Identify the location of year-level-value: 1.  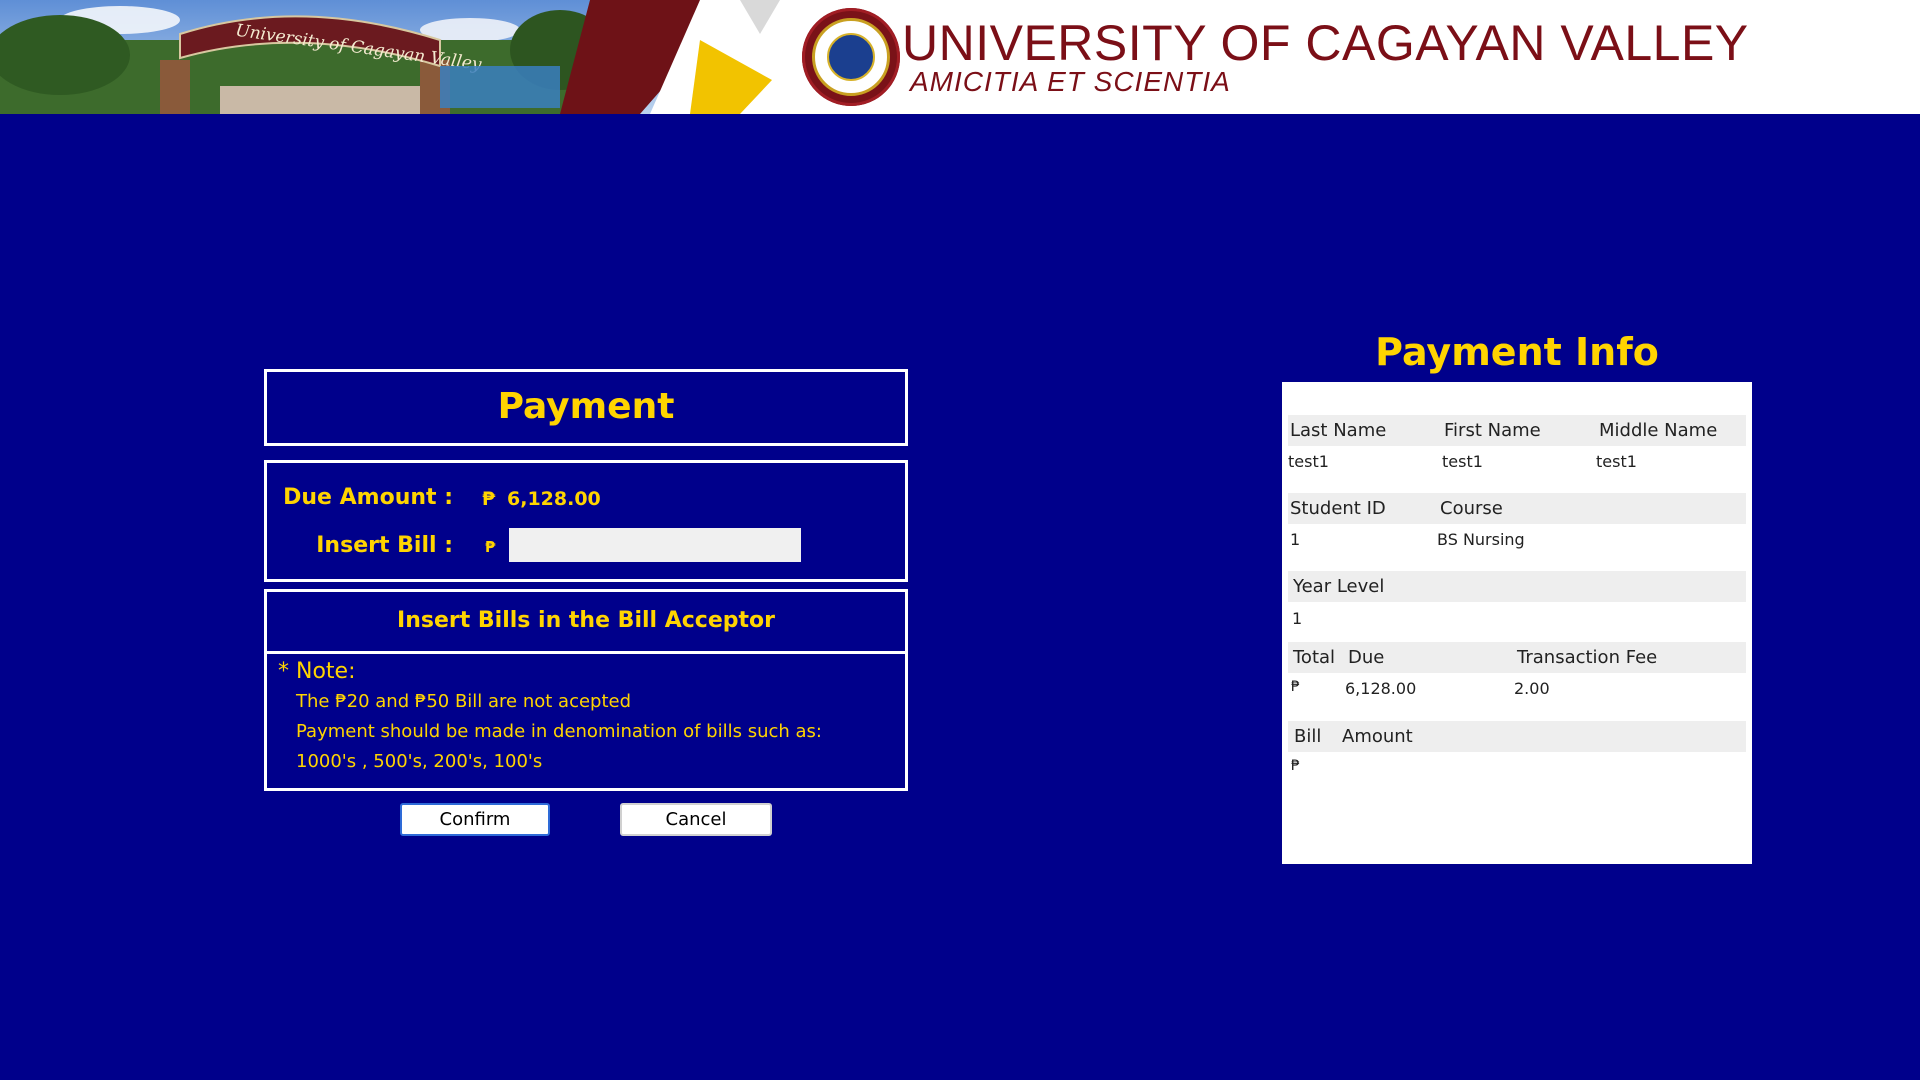
(1297, 618).